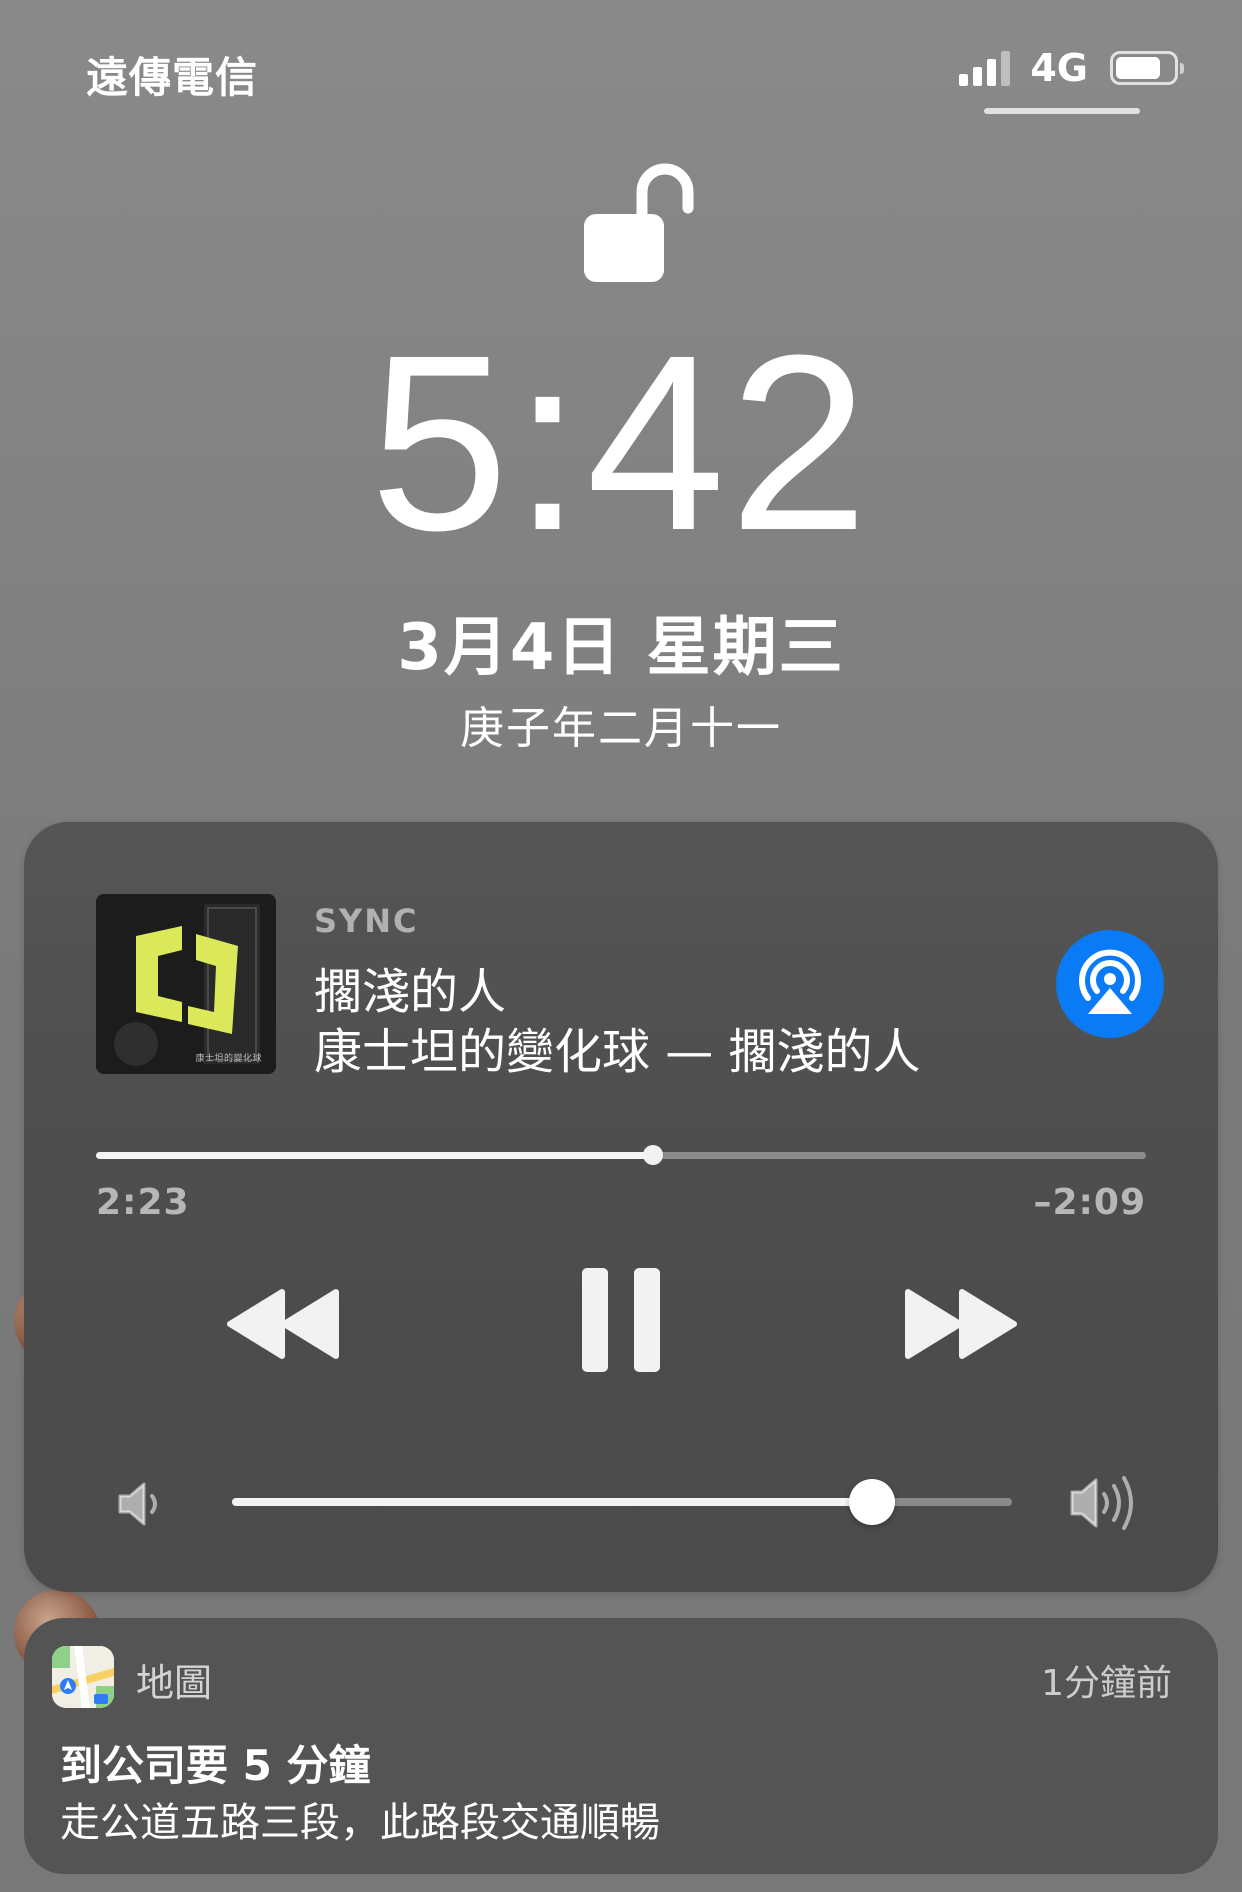 The height and width of the screenshot is (1892, 1242). I want to click on pause-button, so click(621, 1320).